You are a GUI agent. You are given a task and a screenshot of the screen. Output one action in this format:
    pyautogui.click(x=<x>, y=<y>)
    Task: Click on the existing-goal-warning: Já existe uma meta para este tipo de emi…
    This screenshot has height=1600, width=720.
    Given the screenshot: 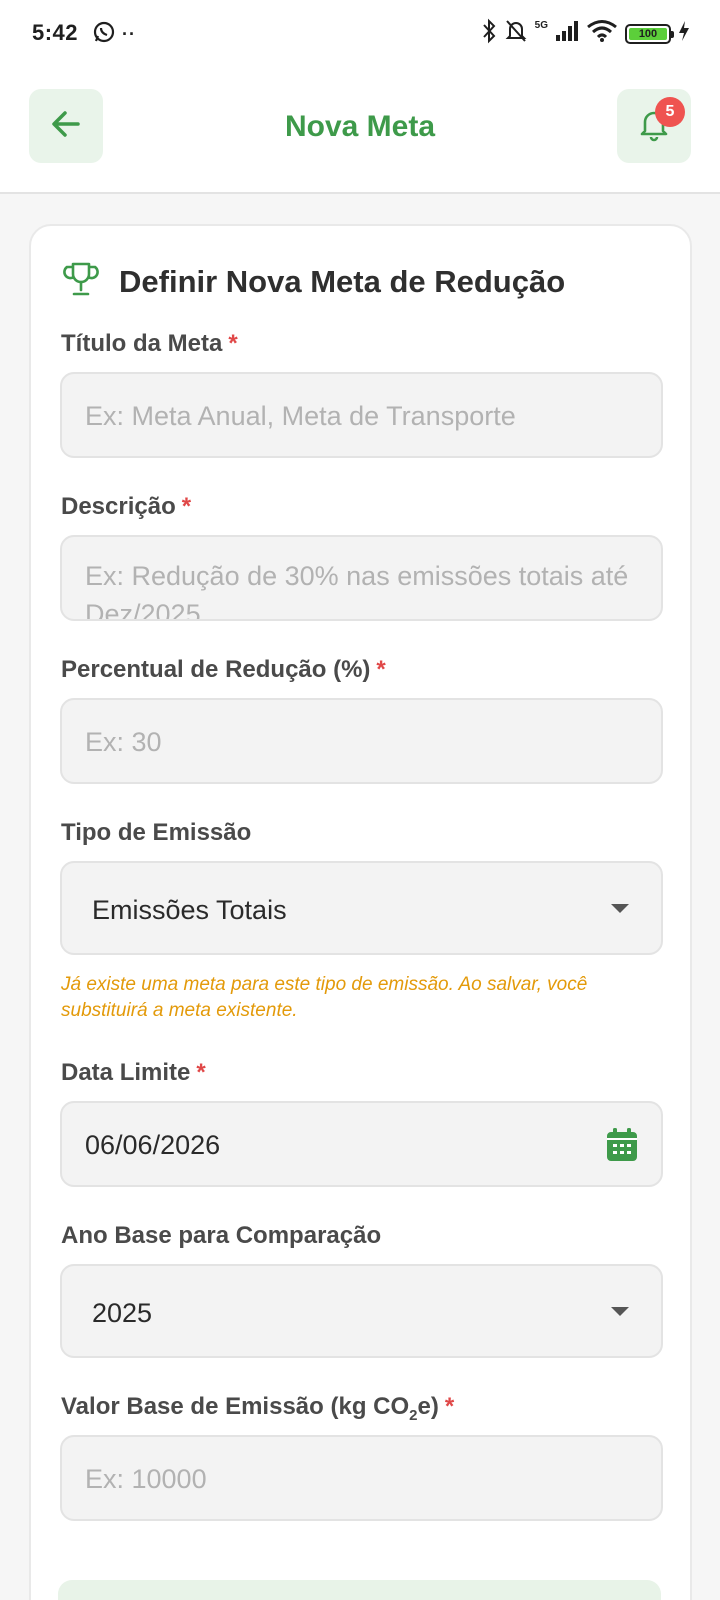 What is the action you would take?
    pyautogui.click(x=324, y=997)
    